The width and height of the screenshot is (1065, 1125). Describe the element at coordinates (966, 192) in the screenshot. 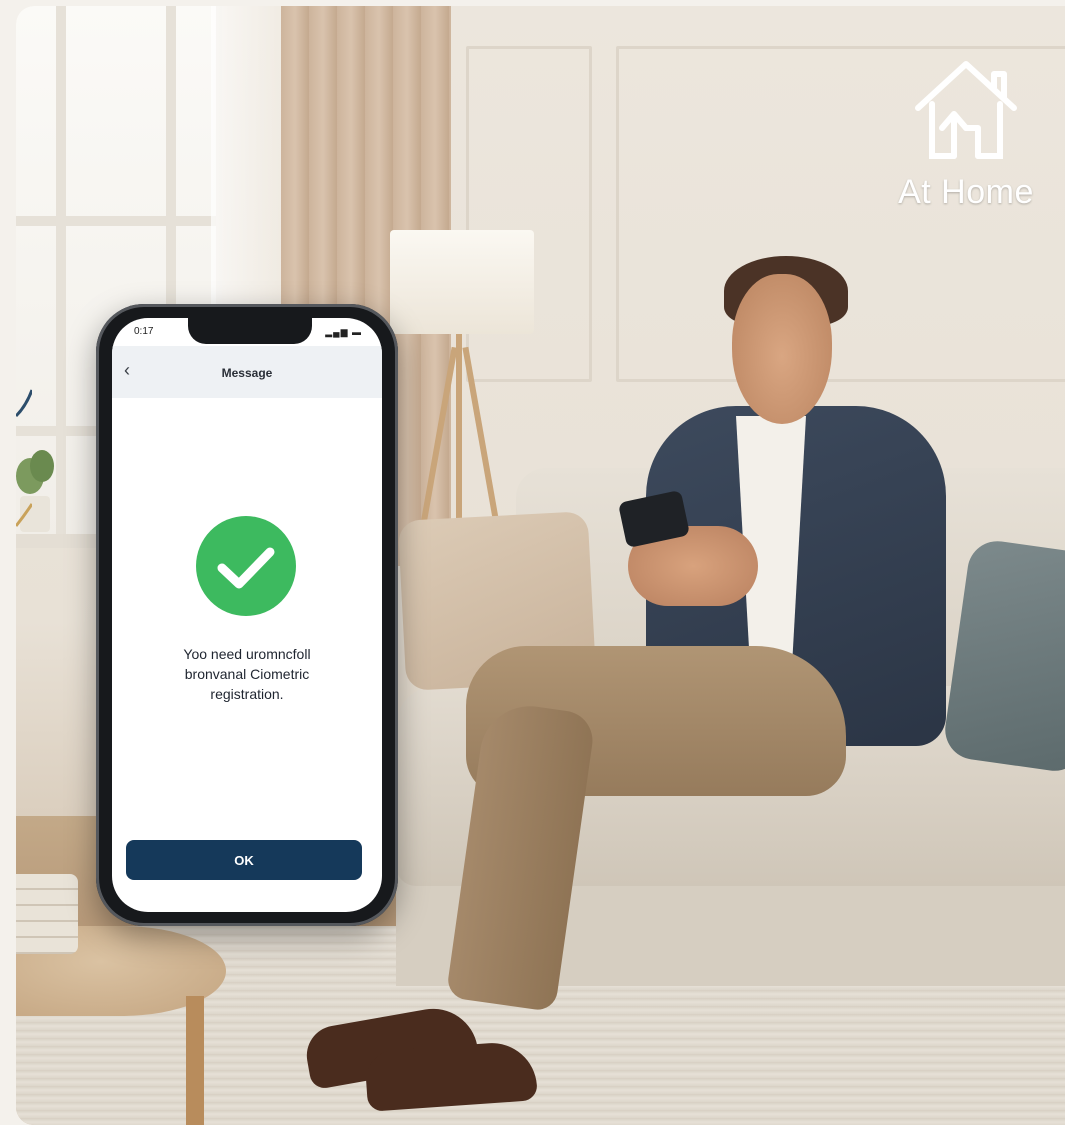

I see `at-home-label: At Home` at that location.